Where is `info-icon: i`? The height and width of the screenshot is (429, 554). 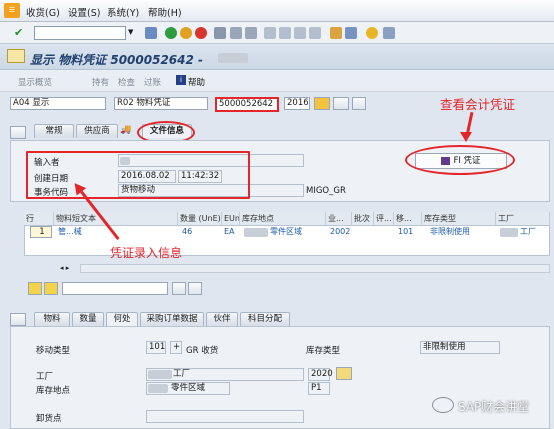
info-icon: i is located at coordinates (181, 80).